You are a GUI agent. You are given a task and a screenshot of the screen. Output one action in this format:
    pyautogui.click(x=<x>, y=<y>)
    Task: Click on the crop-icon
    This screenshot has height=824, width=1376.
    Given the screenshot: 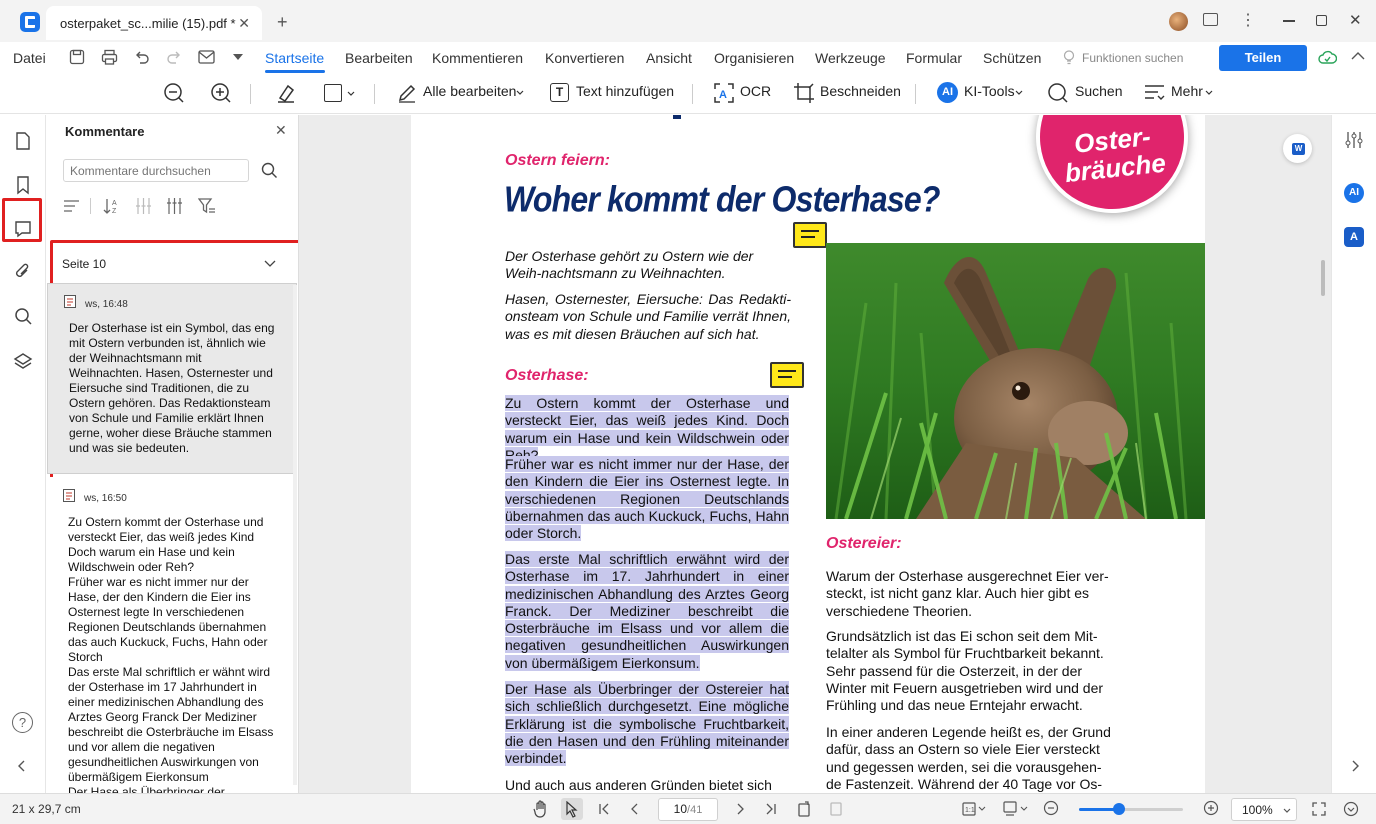 What is the action you would take?
    pyautogui.click(x=804, y=93)
    